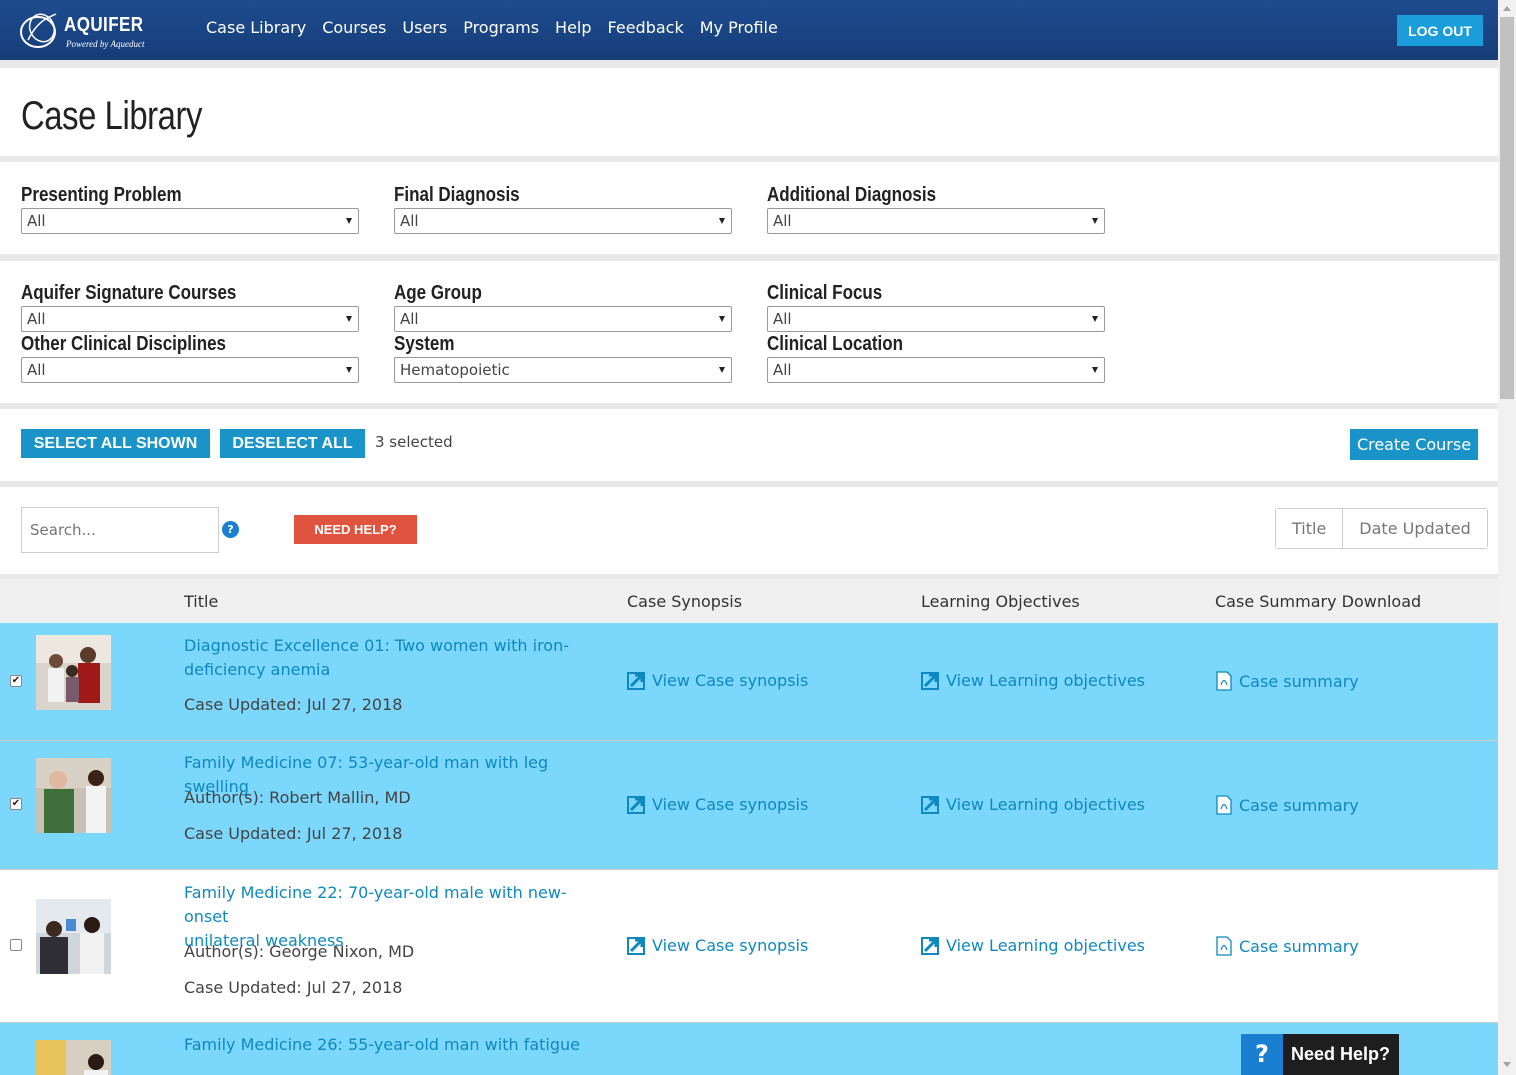  I want to click on create-course-button: Create Course, so click(1414, 444).